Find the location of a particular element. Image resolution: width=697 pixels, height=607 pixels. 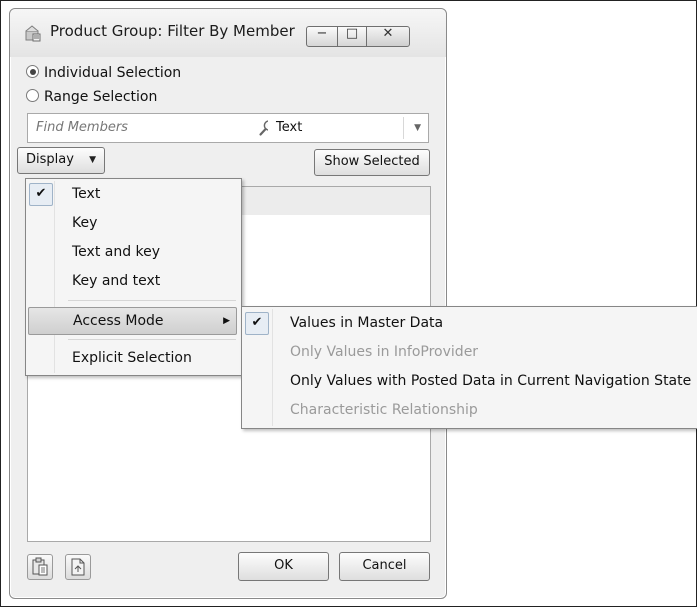

display-type-value: Text is located at coordinates (289, 127).